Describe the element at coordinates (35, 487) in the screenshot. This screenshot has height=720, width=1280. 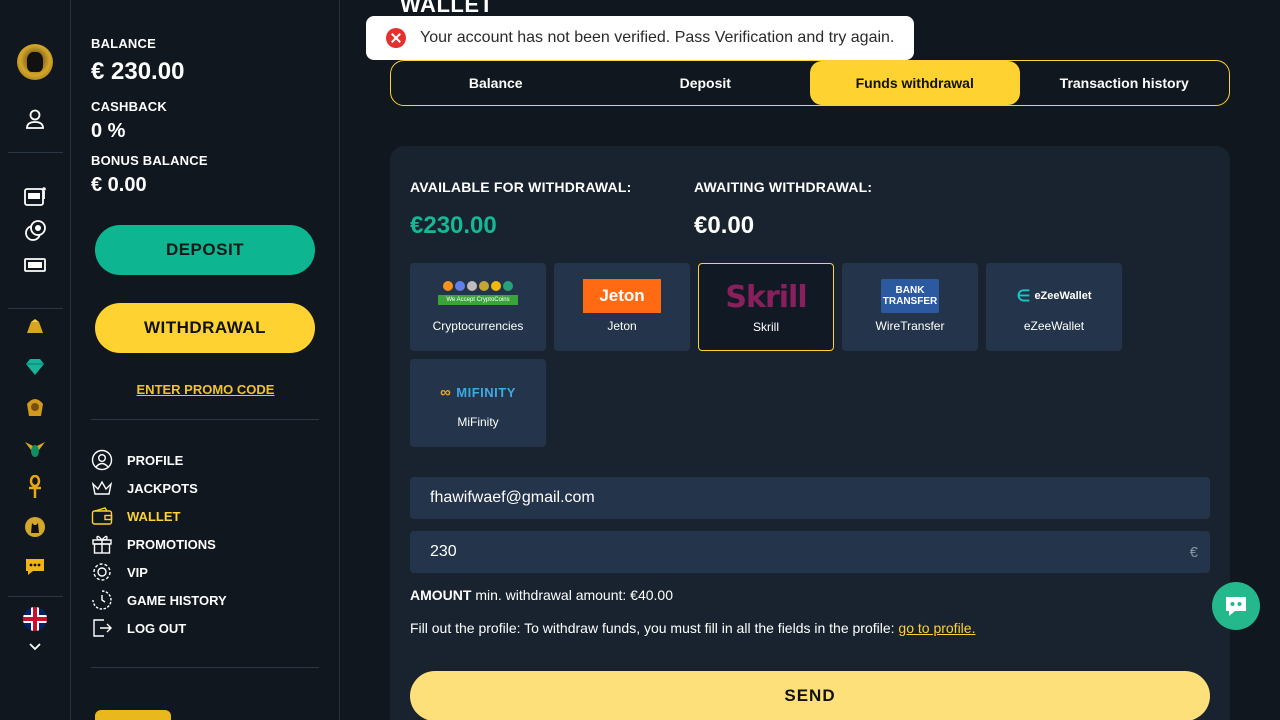
I see `ankh-icon` at that location.